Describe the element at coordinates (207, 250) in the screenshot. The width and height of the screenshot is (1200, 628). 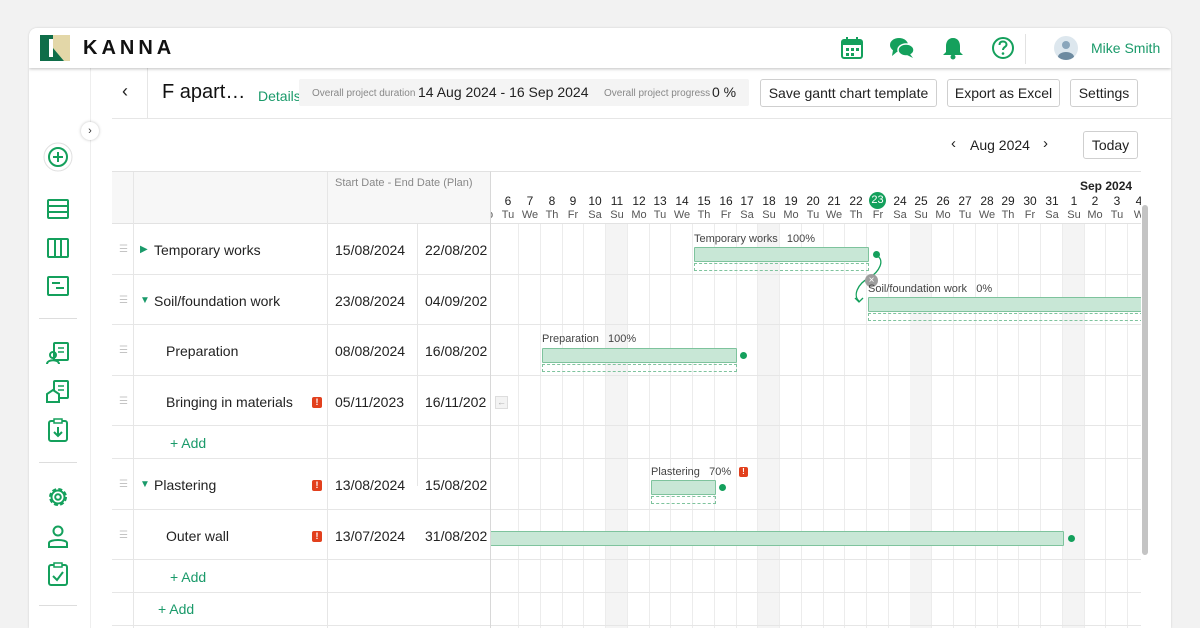
I see `task-name: Temporary works` at that location.